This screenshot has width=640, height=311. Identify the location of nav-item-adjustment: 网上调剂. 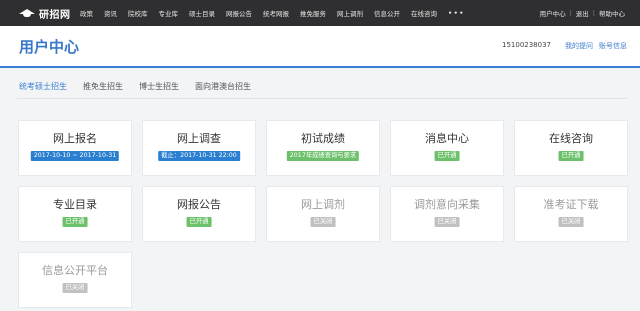
(350, 13).